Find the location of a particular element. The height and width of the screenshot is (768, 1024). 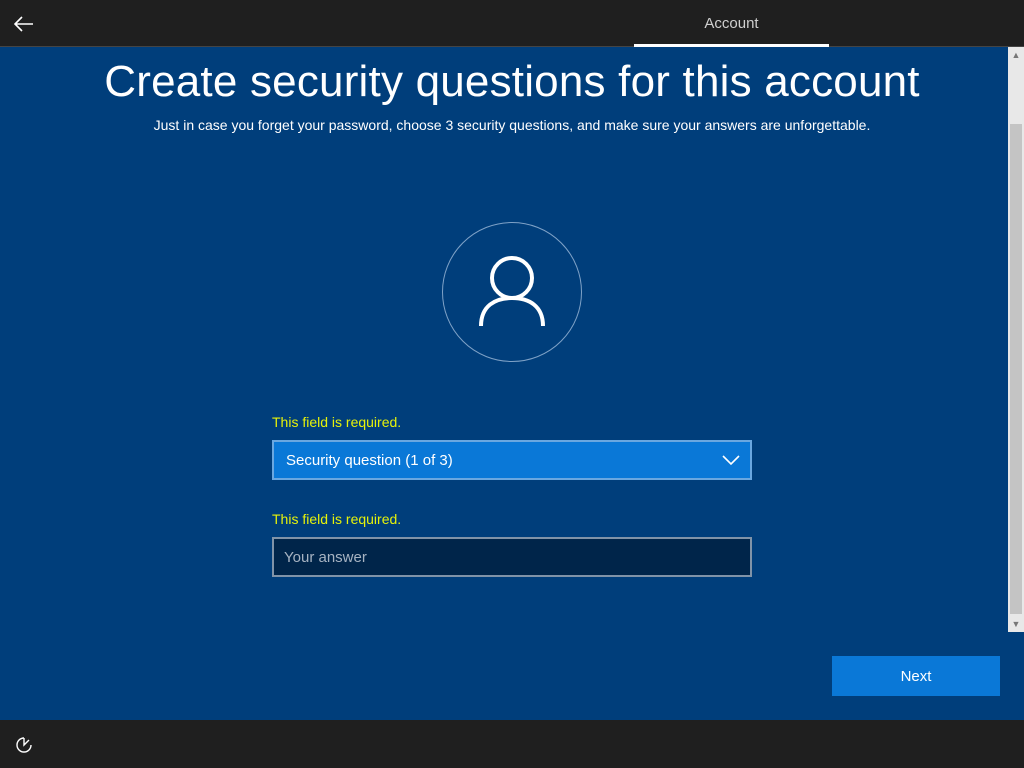

back-button is located at coordinates (24, 24).